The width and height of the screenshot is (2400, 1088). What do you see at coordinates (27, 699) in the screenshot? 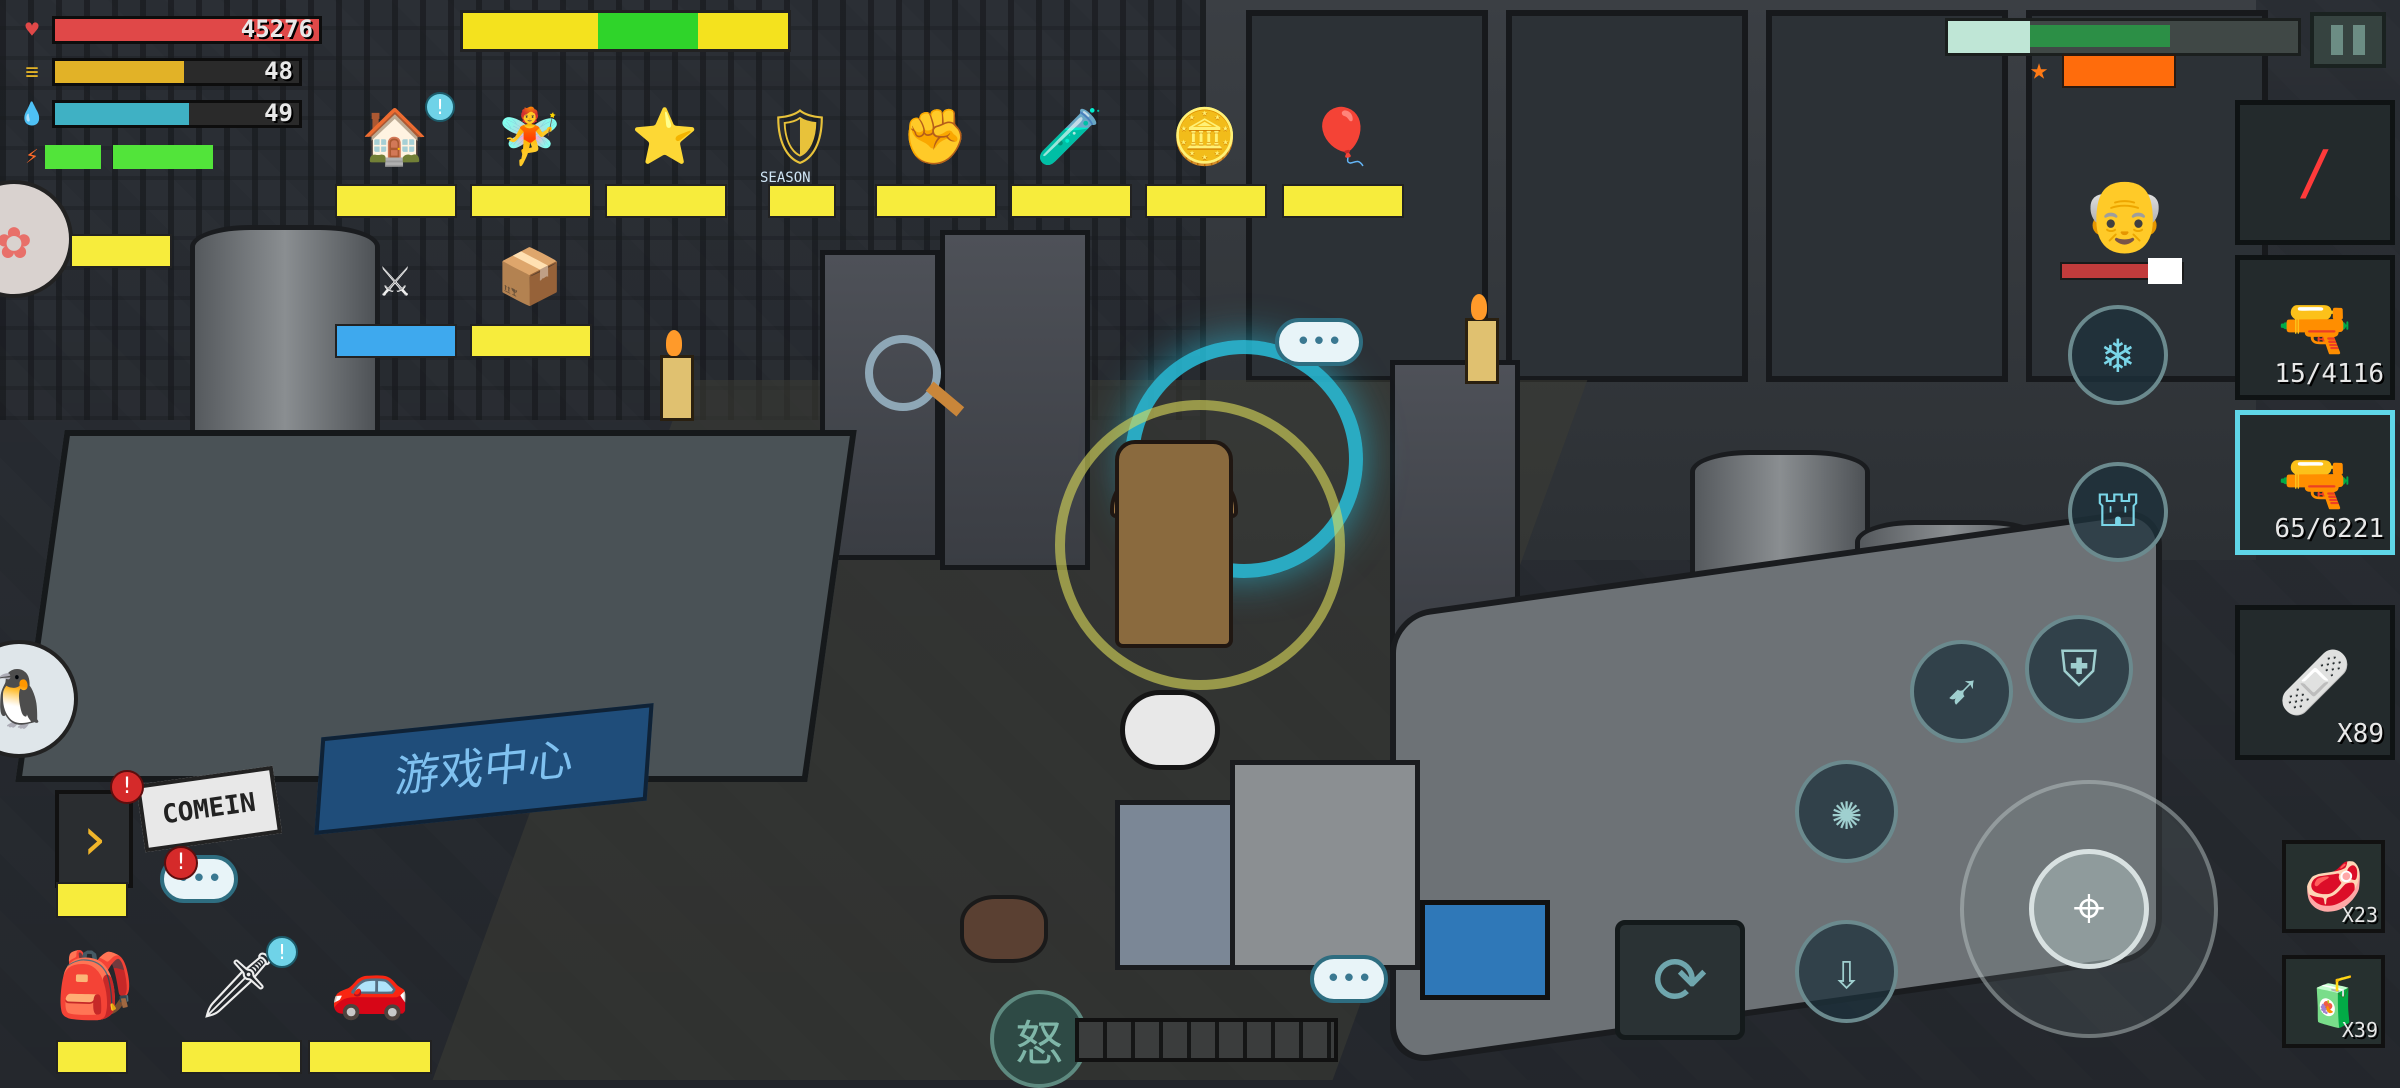
I see `penguin-icon: 🐧` at bounding box center [27, 699].